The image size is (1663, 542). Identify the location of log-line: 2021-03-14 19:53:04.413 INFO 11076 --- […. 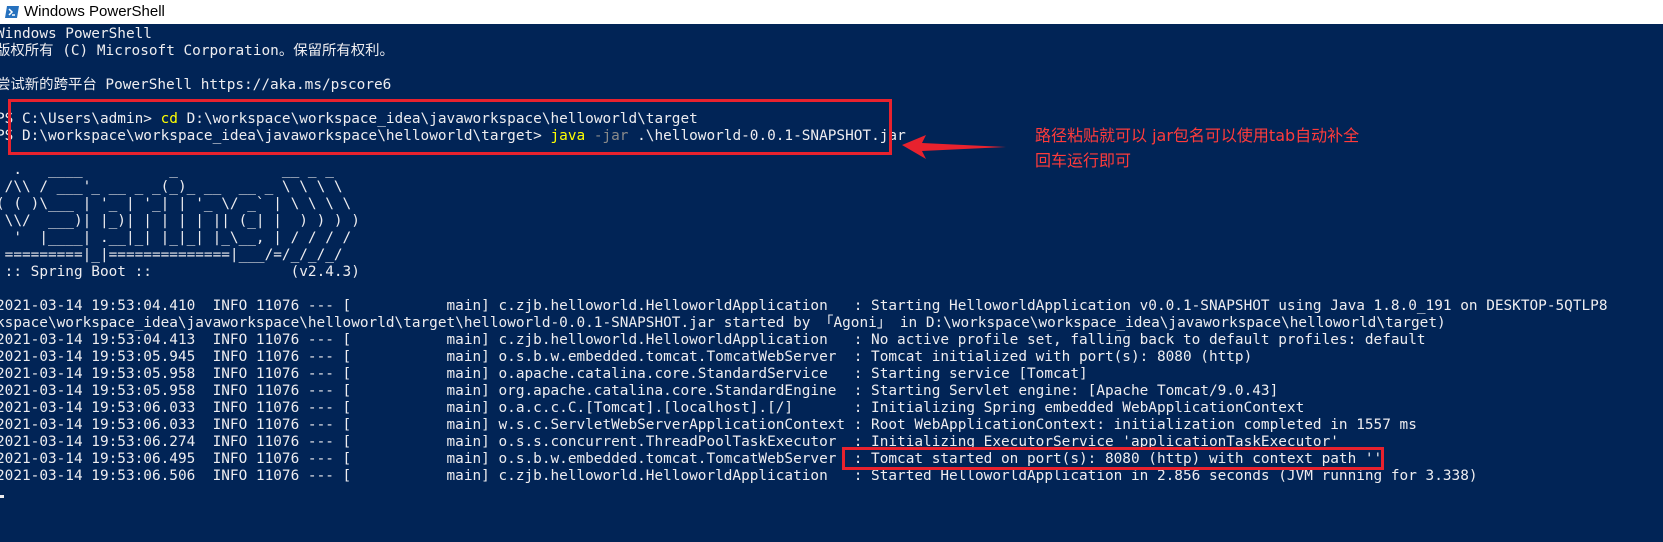
(713, 340).